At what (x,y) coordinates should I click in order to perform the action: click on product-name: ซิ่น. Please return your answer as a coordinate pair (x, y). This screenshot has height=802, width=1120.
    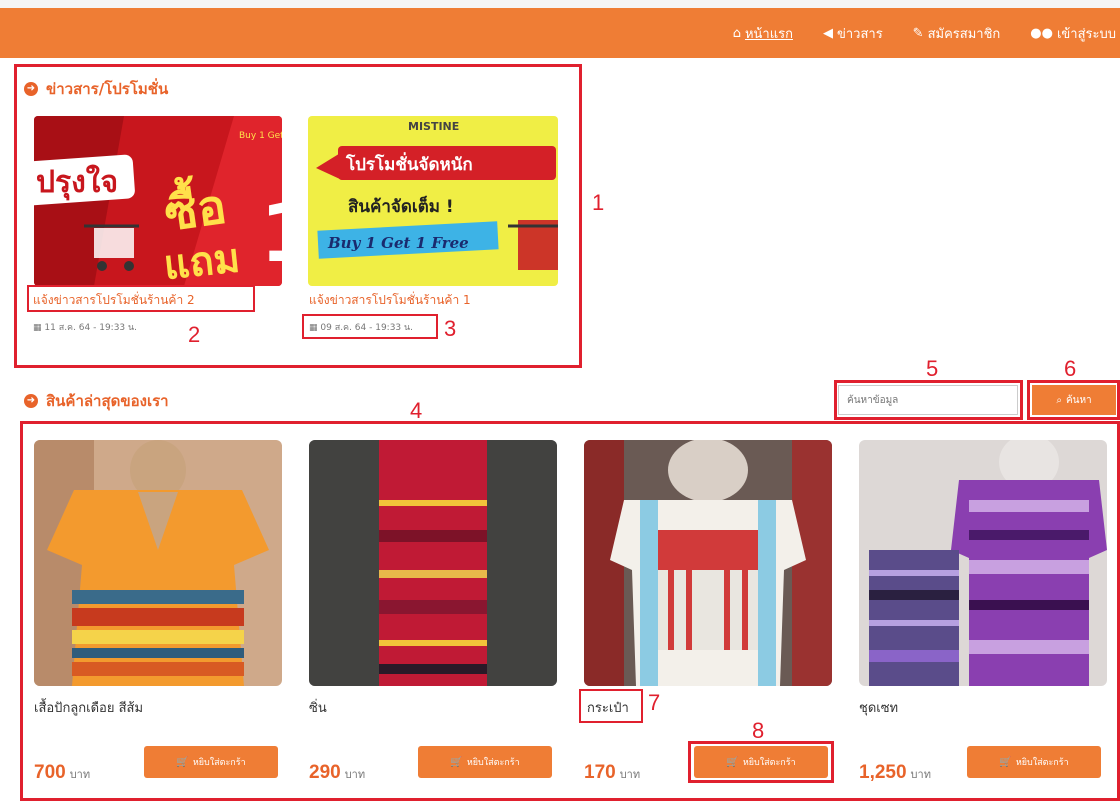
    Looking at the image, I should click on (318, 707).